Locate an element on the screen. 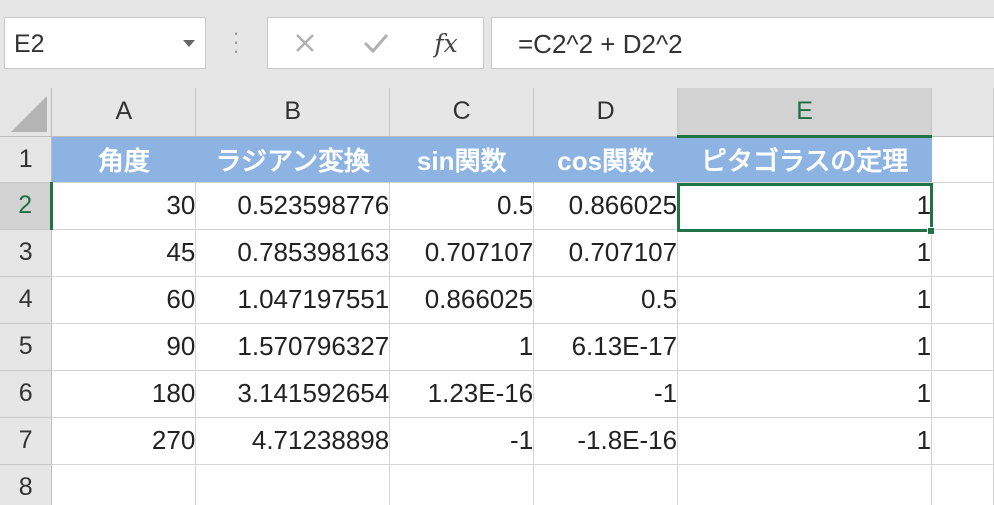  row-header: 7 is located at coordinates (26, 441).